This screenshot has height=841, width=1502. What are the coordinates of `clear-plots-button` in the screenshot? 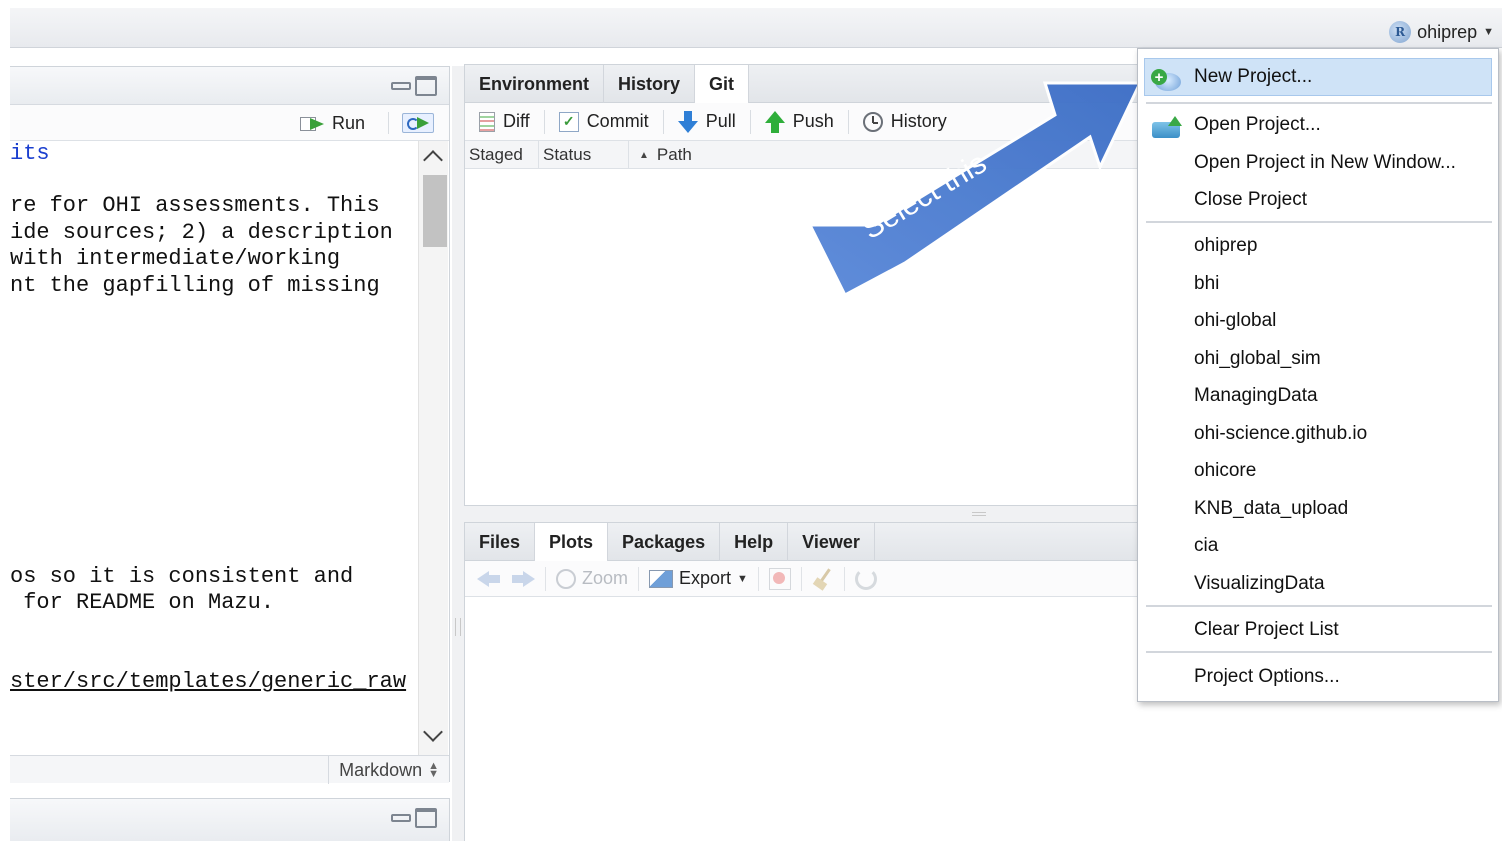 It's located at (828, 578).